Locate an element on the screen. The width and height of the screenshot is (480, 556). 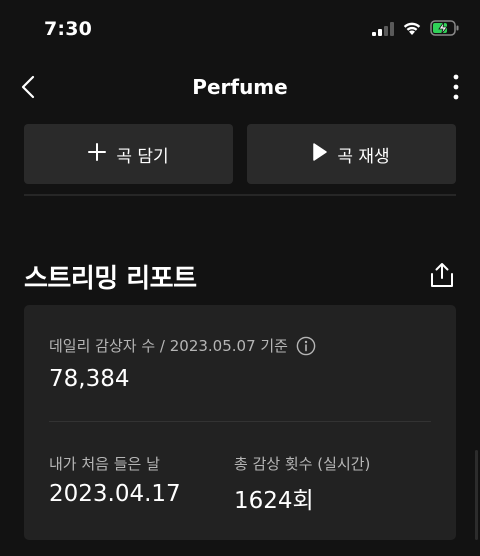
status-time: 7:30 is located at coordinates (68, 29).